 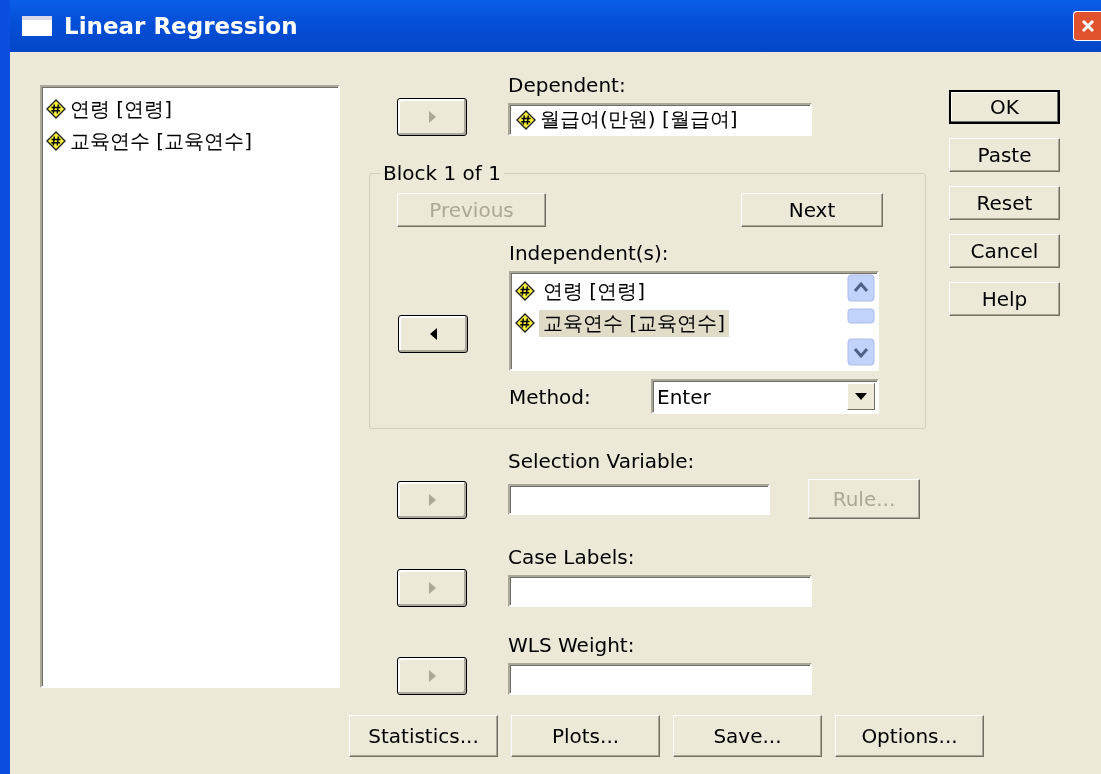 What do you see at coordinates (660, 591) in the screenshot?
I see `case-labels-field` at bounding box center [660, 591].